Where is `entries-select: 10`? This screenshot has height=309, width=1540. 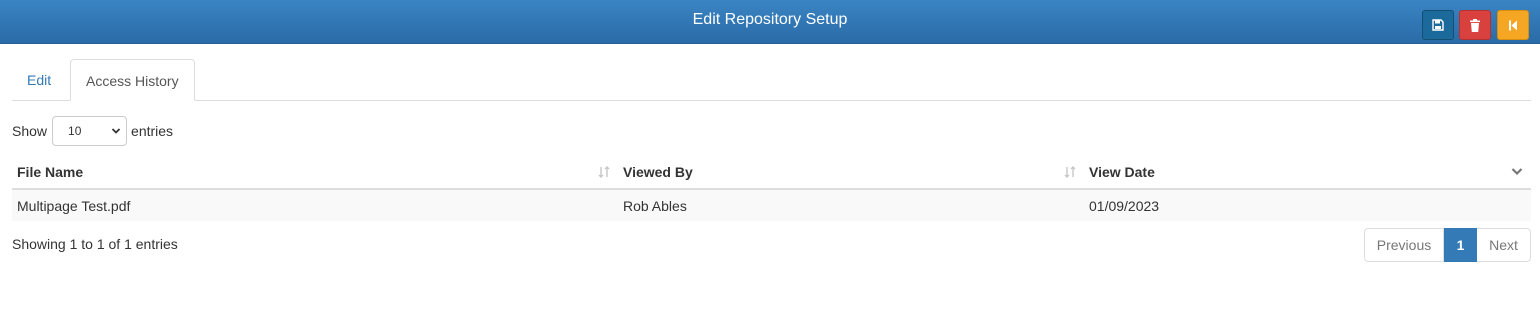
entries-select: 10 is located at coordinates (90, 131).